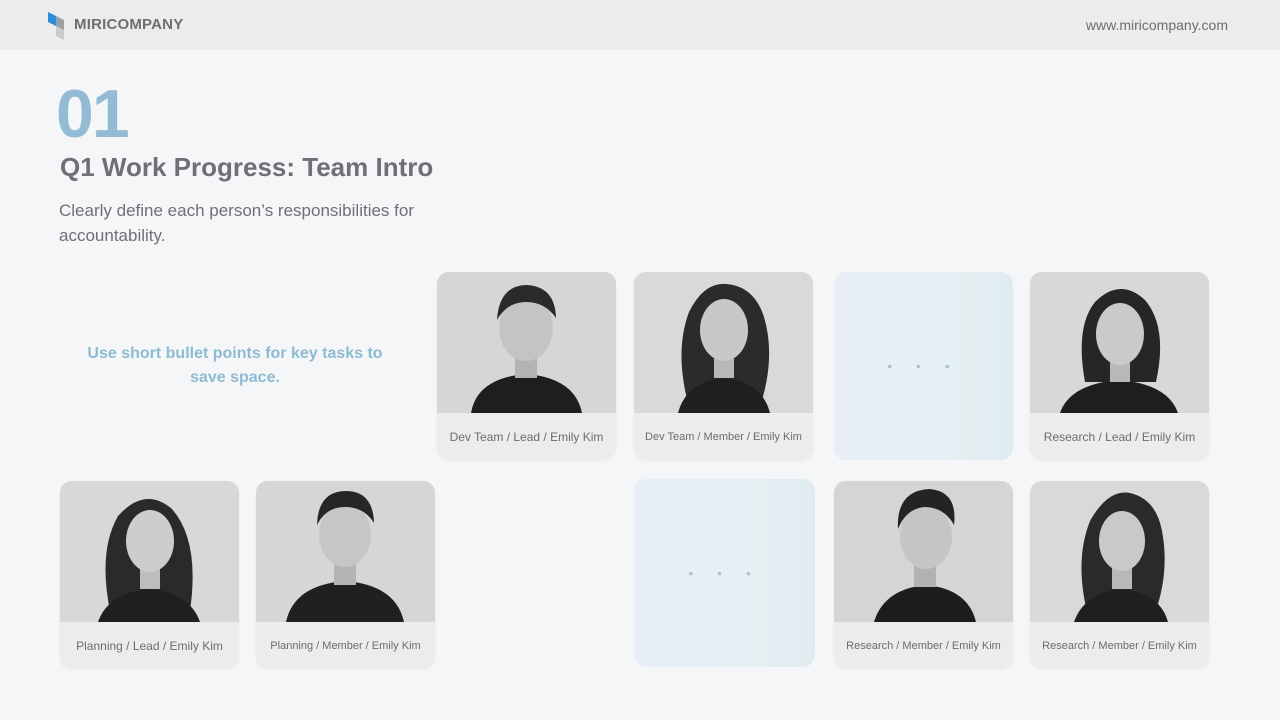 Image resolution: width=1280 pixels, height=720 pixels. I want to click on team-card-planning-member: Planning / Member / Emily Kim, so click(345, 575).